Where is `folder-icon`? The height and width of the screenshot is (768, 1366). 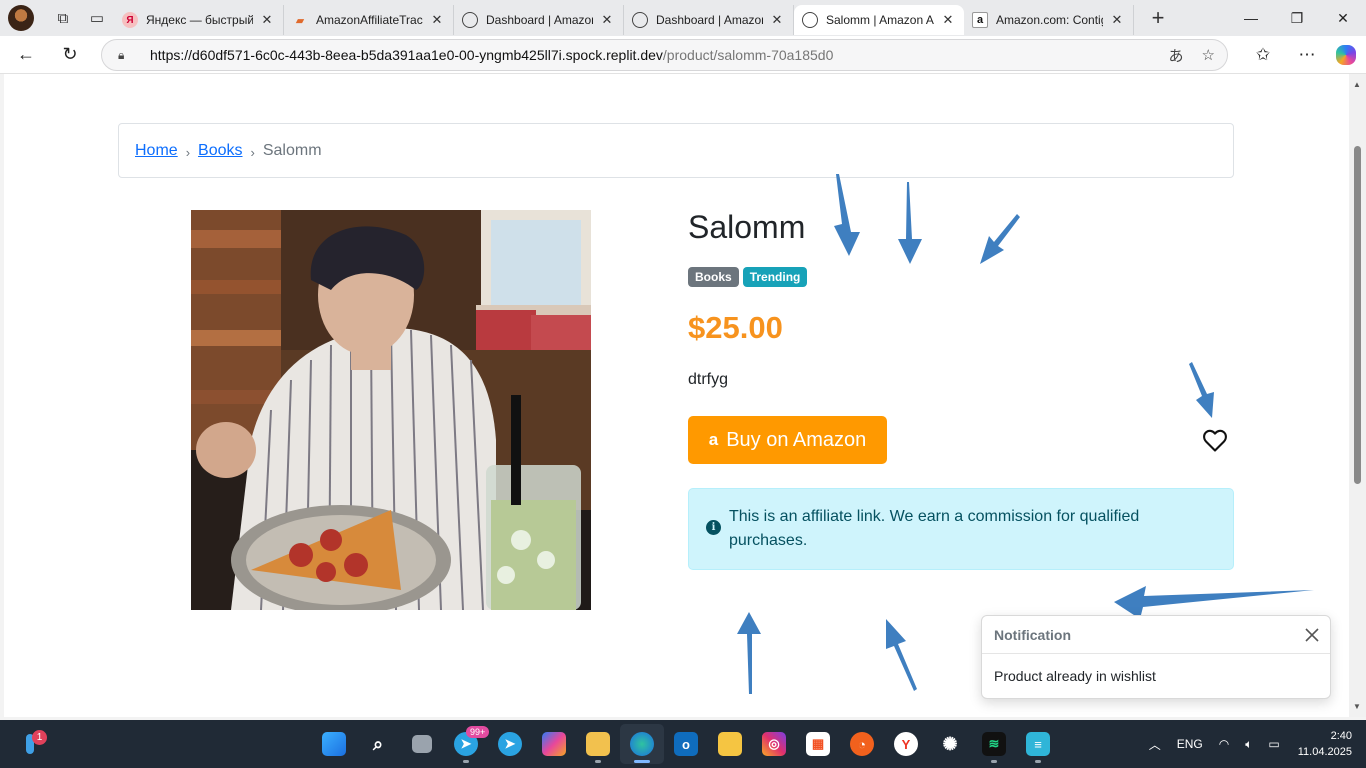
folder-icon is located at coordinates (598, 744).